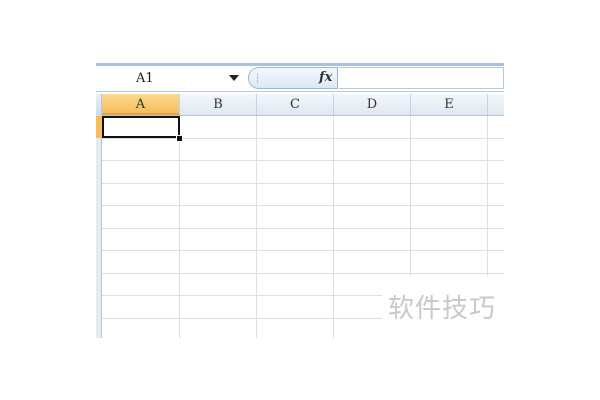  What do you see at coordinates (442, 306) in the screenshot?
I see `watermark-text: 软件技巧` at bounding box center [442, 306].